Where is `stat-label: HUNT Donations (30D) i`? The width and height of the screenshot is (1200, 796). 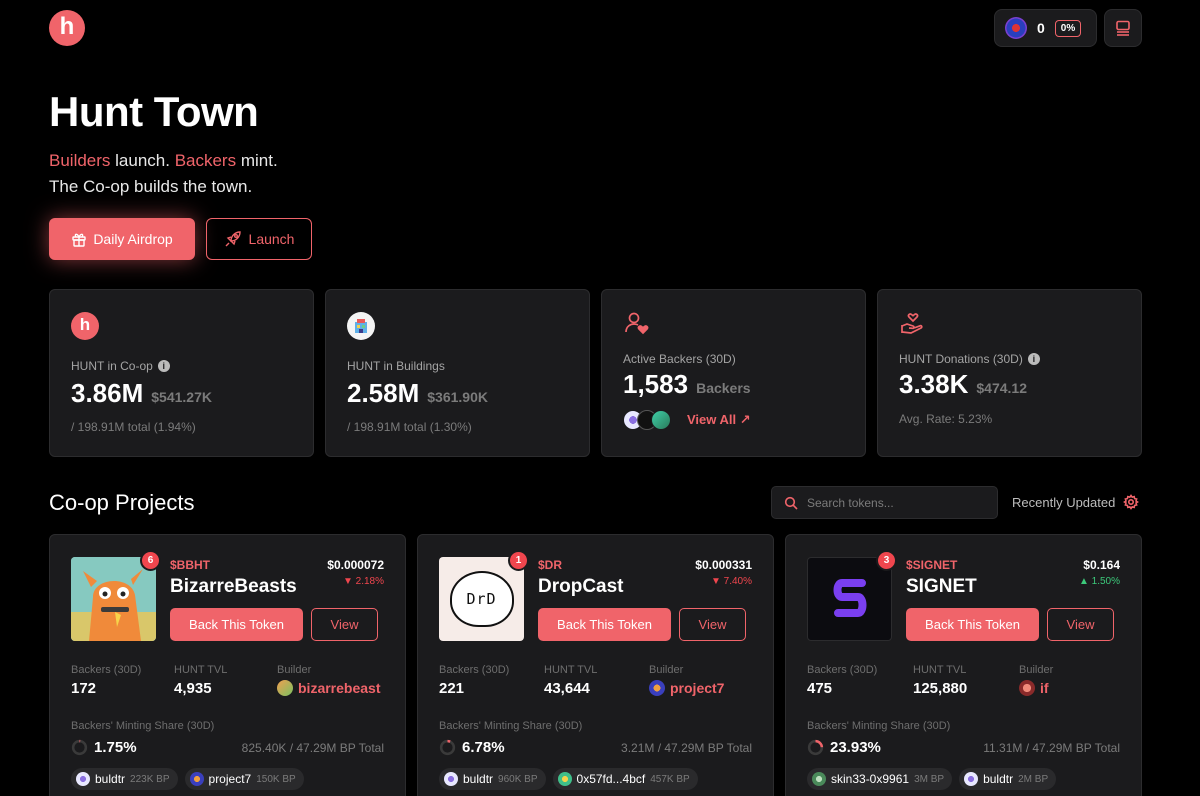
stat-label: HUNT Donations (30D) i is located at coordinates (969, 359).